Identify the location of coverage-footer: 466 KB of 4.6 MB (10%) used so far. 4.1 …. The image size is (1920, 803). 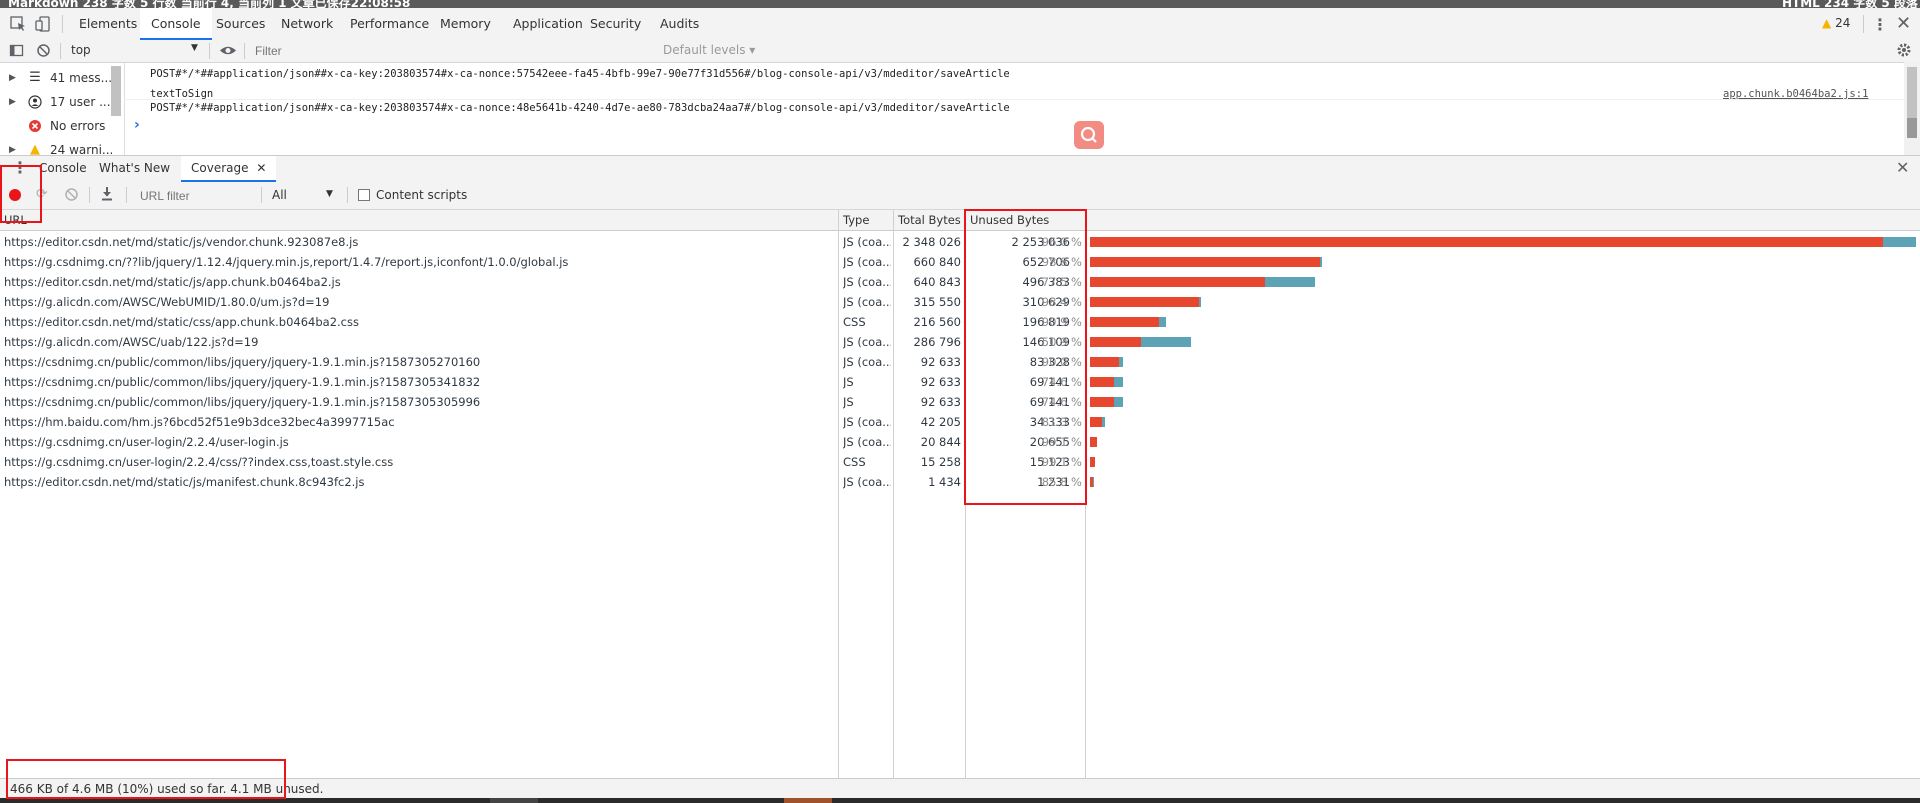
(960, 788).